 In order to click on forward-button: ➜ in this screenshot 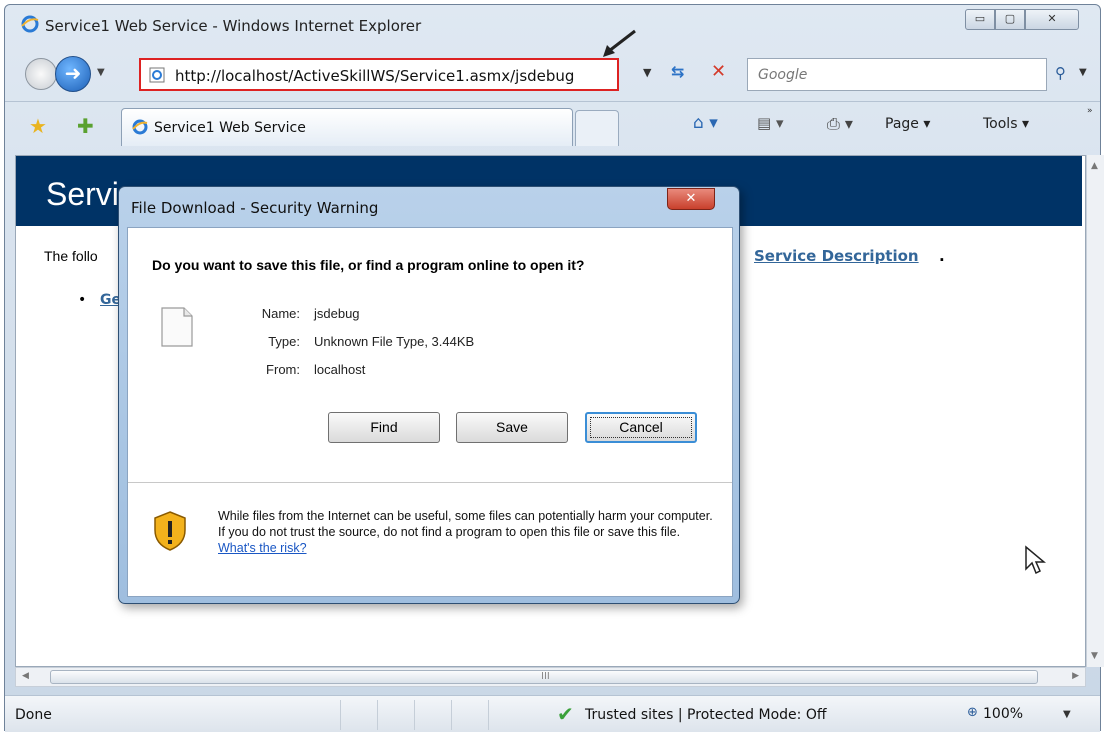, I will do `click(73, 74)`.